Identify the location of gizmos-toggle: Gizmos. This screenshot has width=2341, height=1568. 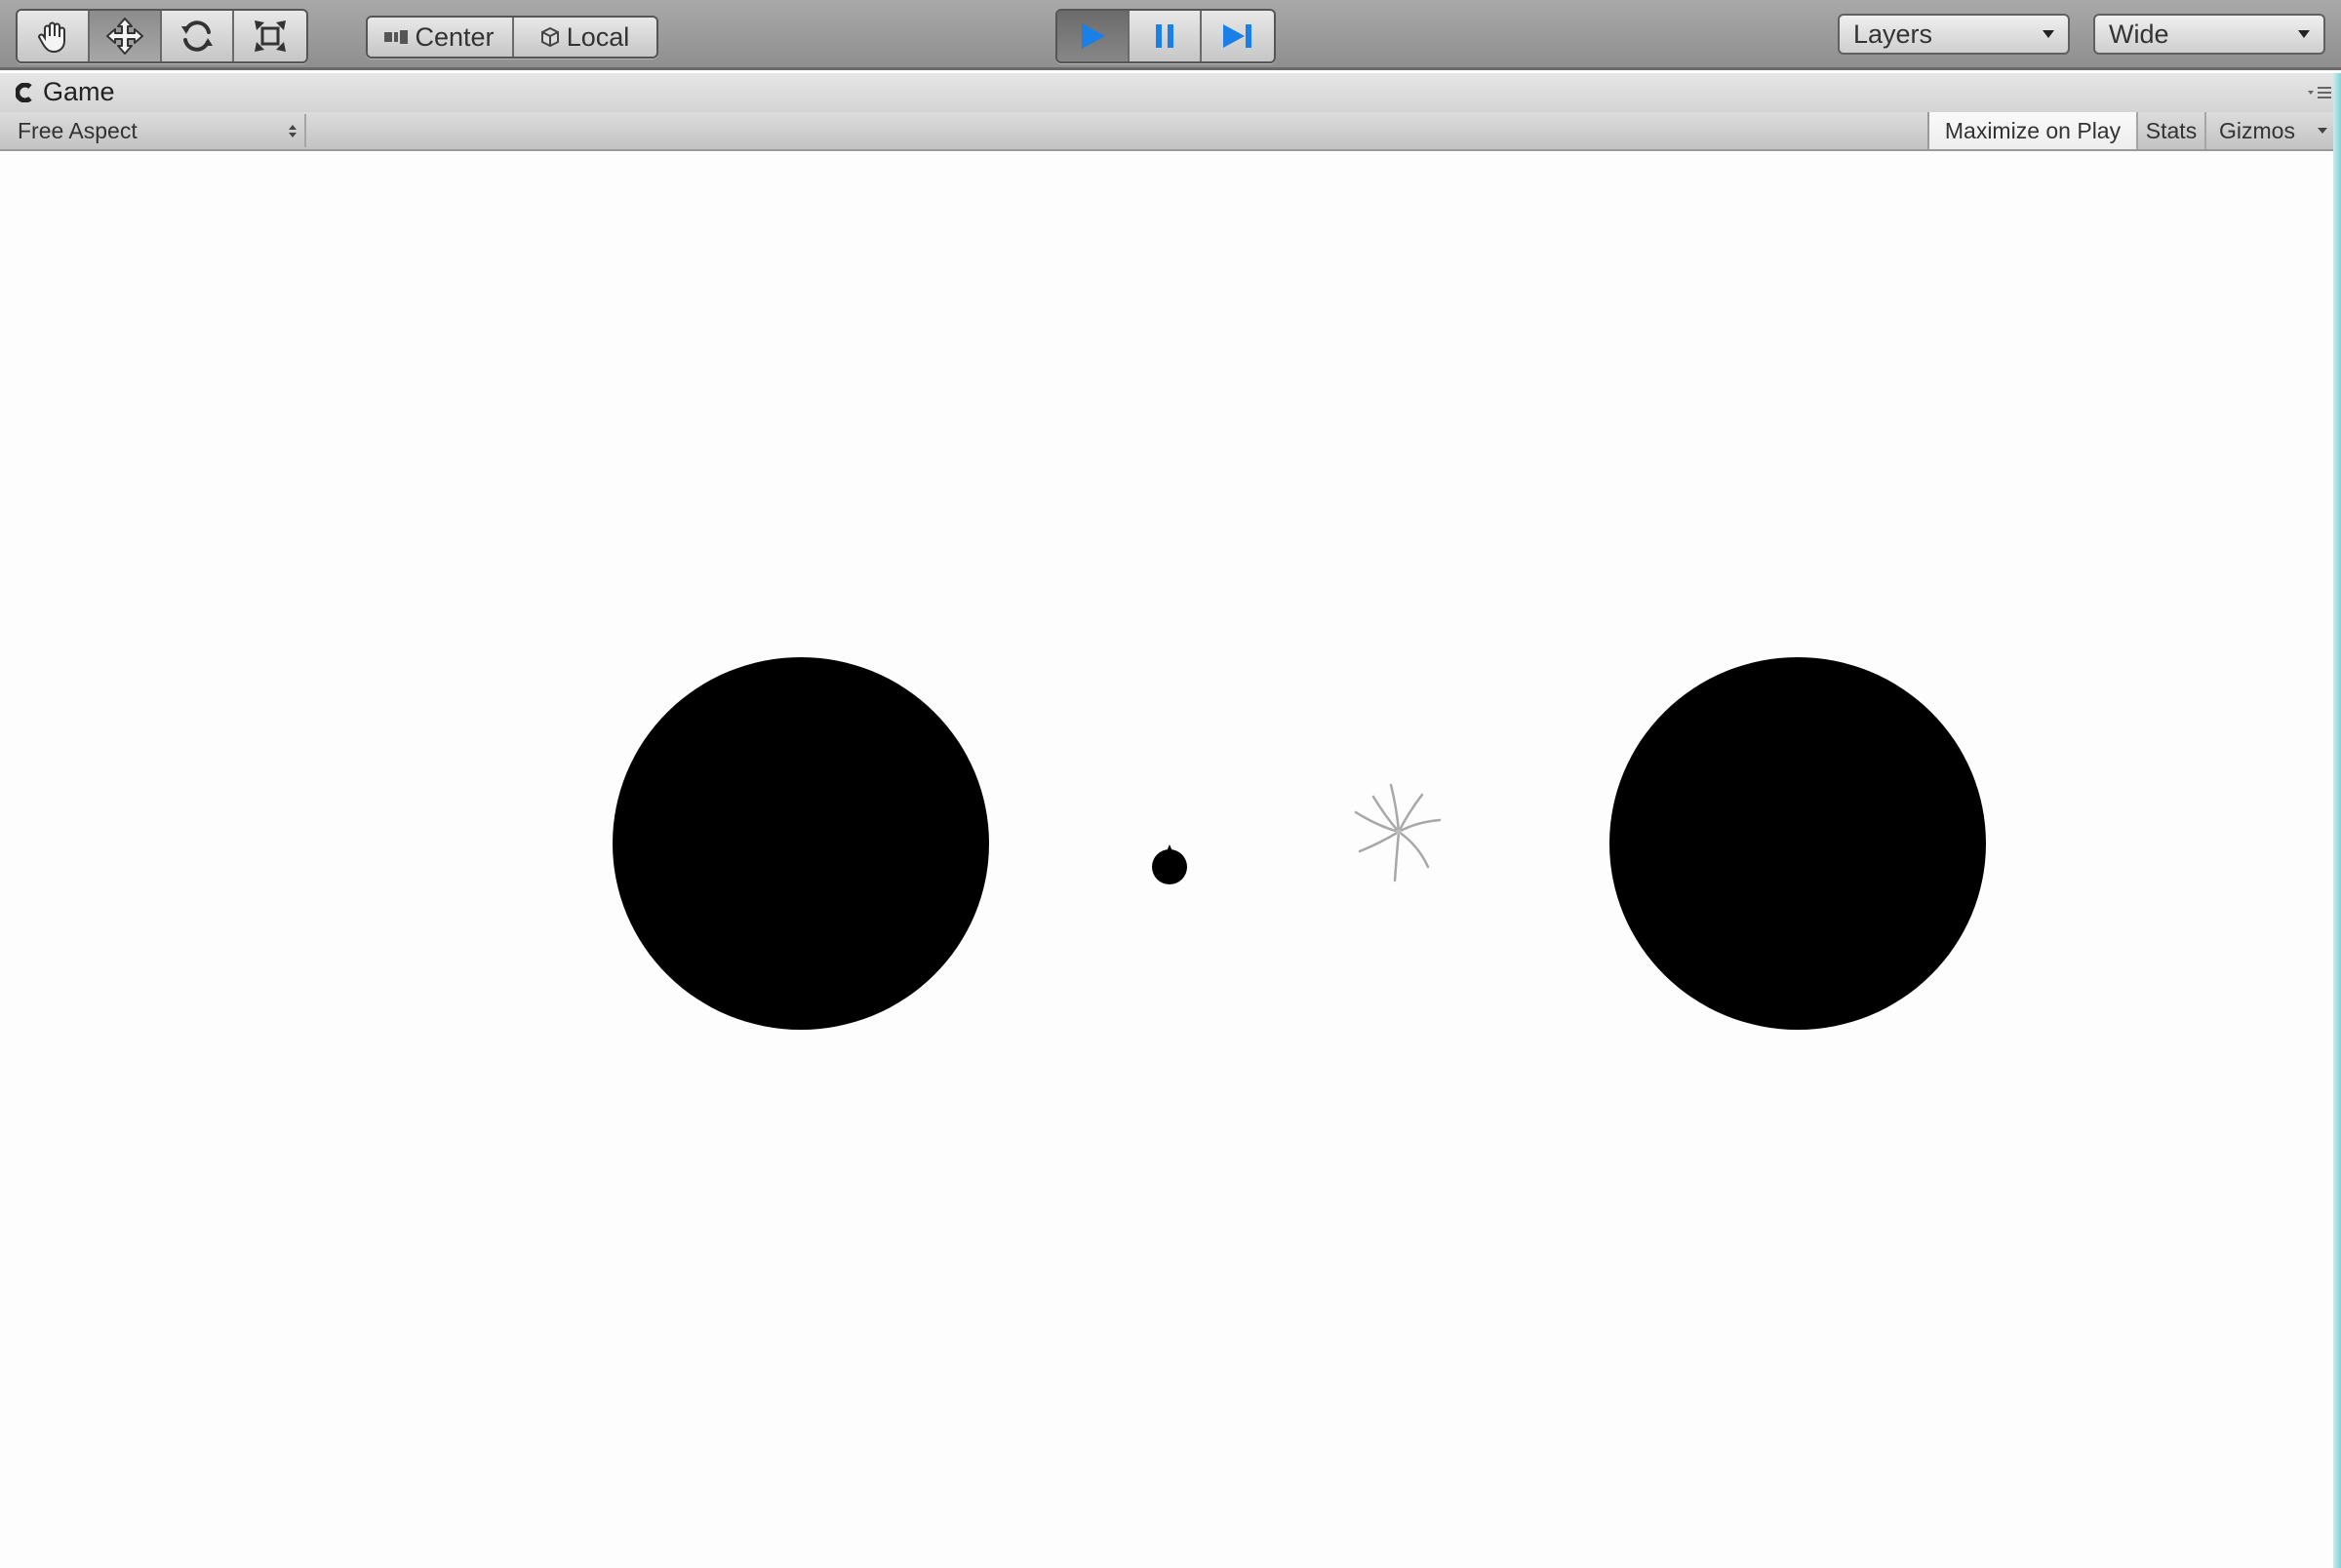
(2256, 130).